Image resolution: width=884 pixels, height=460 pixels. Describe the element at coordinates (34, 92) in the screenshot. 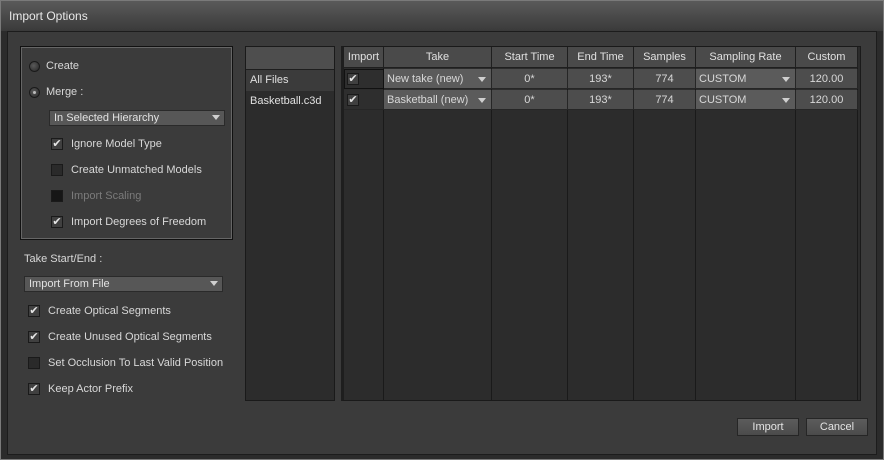

I see `merge-radio` at that location.